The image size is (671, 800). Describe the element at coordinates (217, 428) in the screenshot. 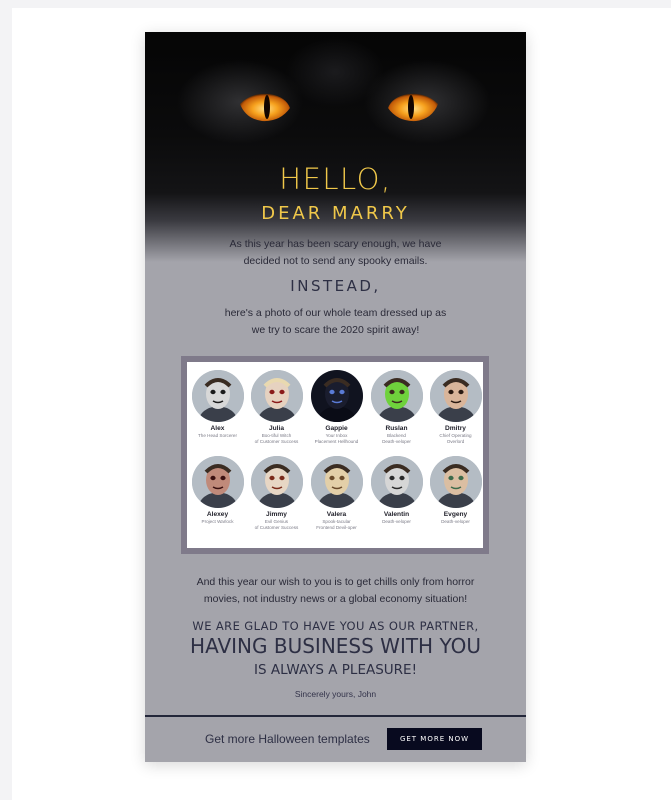

I see `team-member-name: Alex` at that location.